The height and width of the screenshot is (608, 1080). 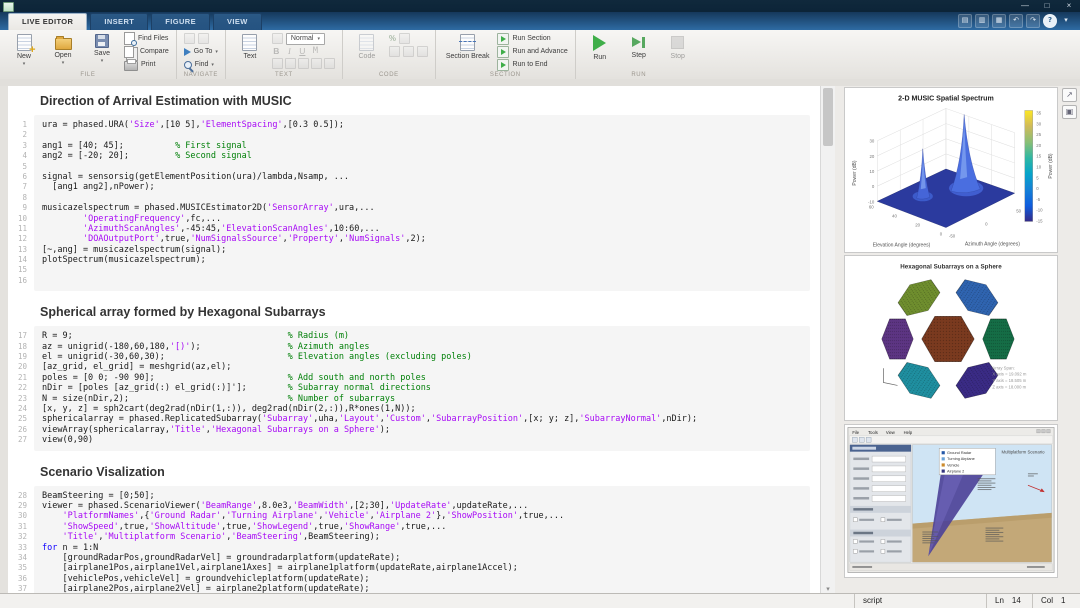 What do you see at coordinates (276, 51) in the screenshot?
I see `bold-button: B` at bounding box center [276, 51].